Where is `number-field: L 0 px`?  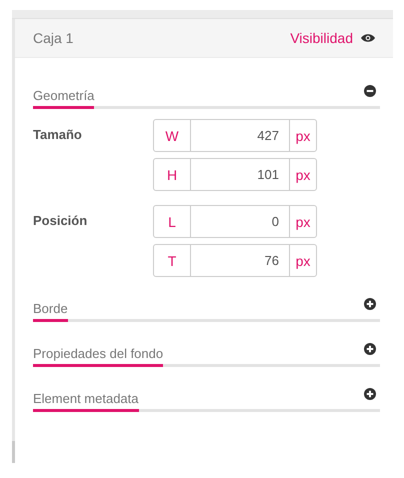 number-field: L 0 px is located at coordinates (235, 221).